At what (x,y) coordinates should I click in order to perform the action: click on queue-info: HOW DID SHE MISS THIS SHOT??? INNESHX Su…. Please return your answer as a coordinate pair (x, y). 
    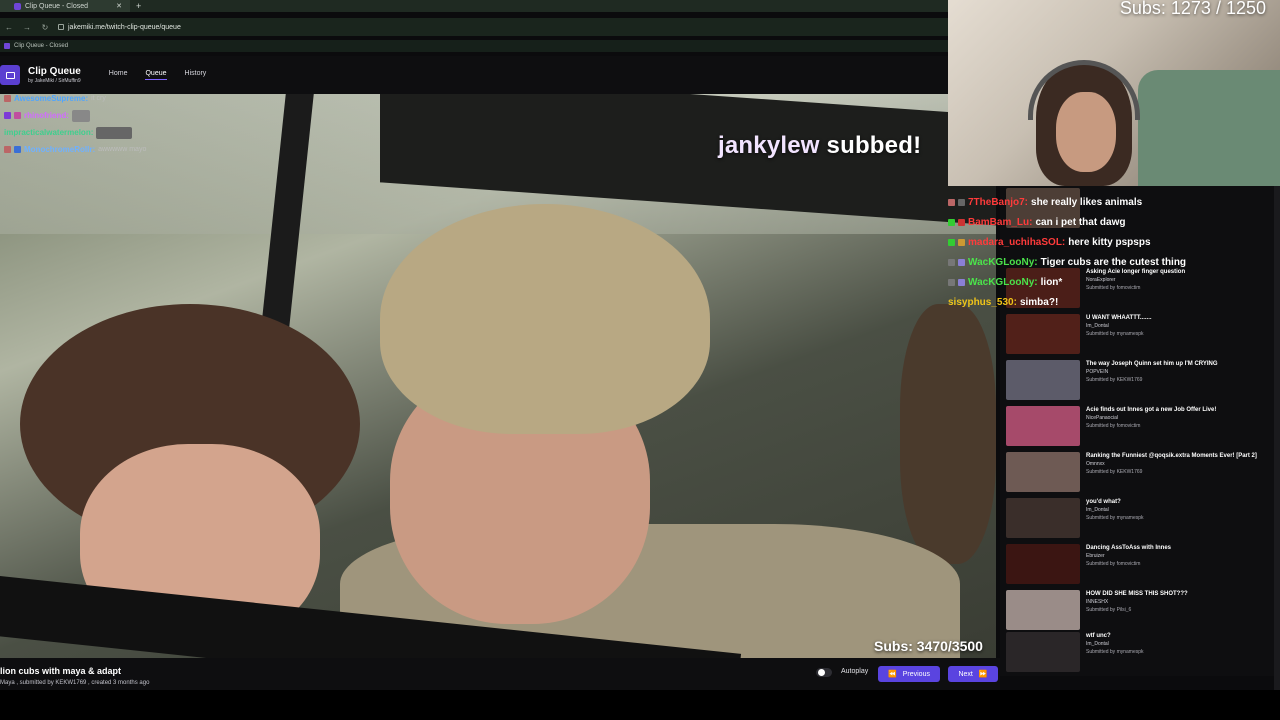
    Looking at the image, I should click on (1137, 611).